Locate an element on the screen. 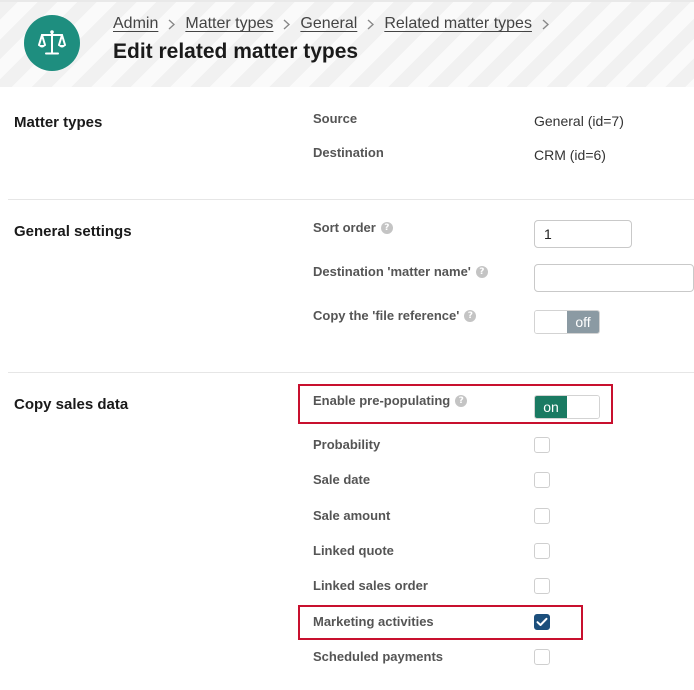 This screenshot has height=690, width=694. enable-prepopulating-label-text: Enable pre-populating is located at coordinates (382, 400).